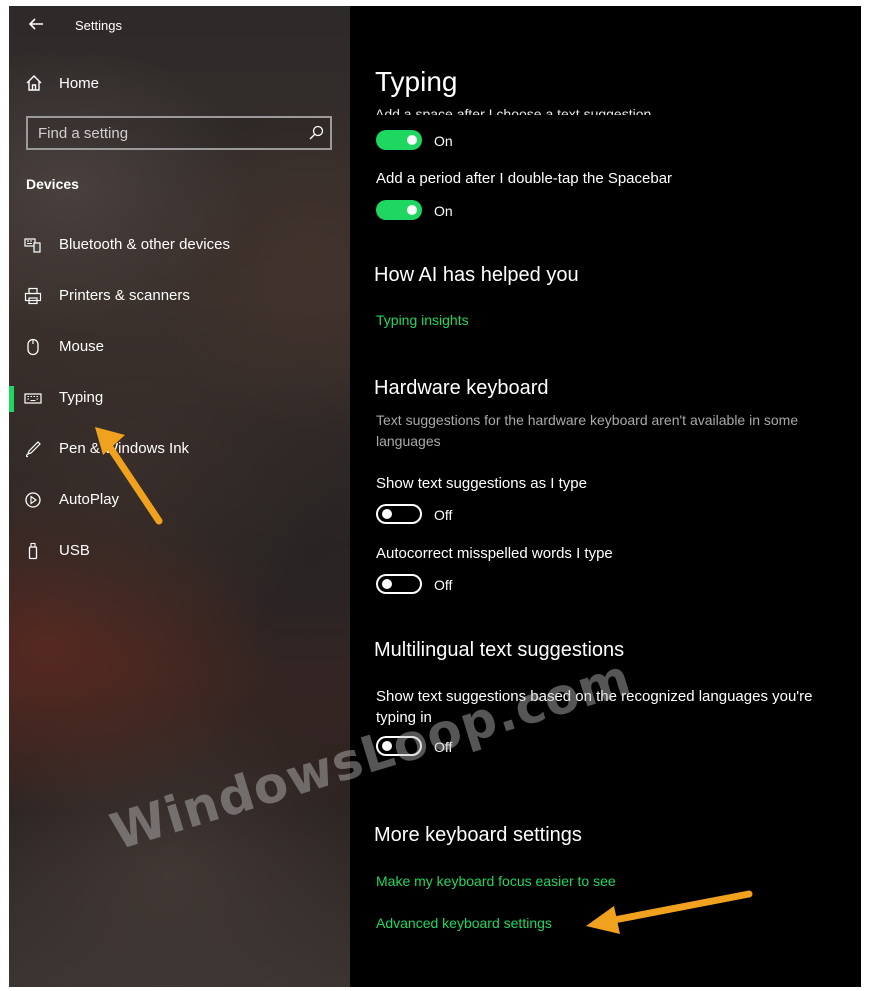 The image size is (870, 991). What do you see at coordinates (478, 835) in the screenshot?
I see `more-keyboard-settings-heading: More keyboard settings` at bounding box center [478, 835].